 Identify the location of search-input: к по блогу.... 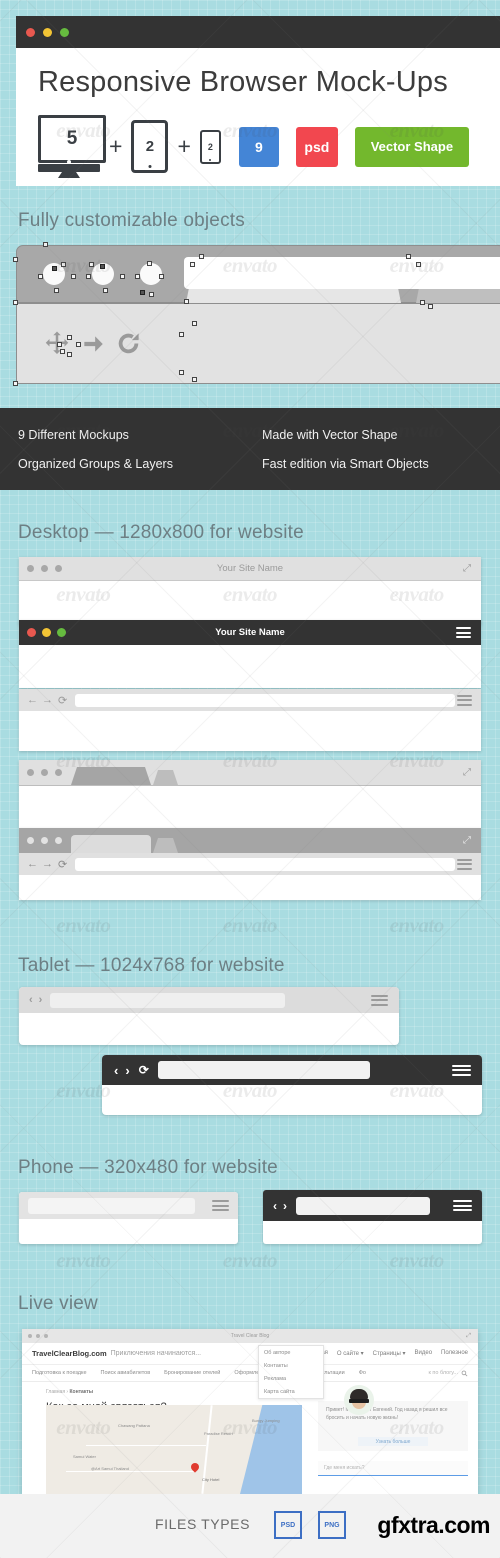
(443, 1373).